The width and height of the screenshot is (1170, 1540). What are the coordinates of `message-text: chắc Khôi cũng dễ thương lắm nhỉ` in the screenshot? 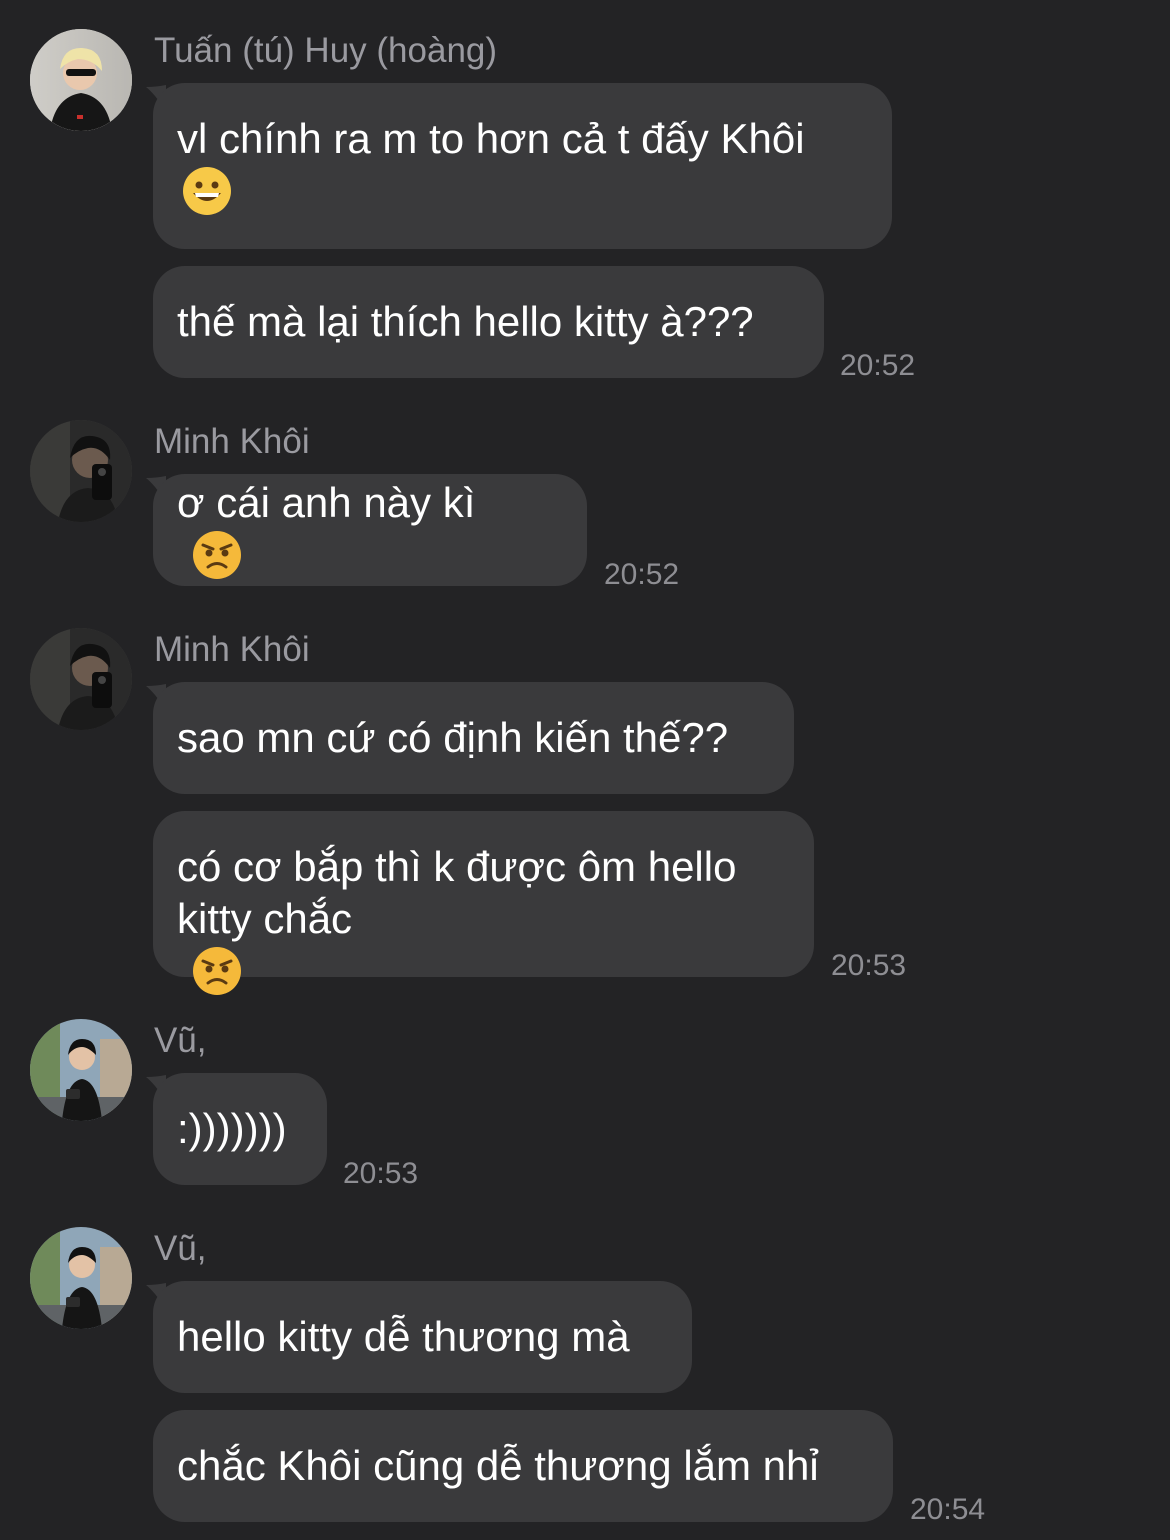 It's located at (498, 1465).